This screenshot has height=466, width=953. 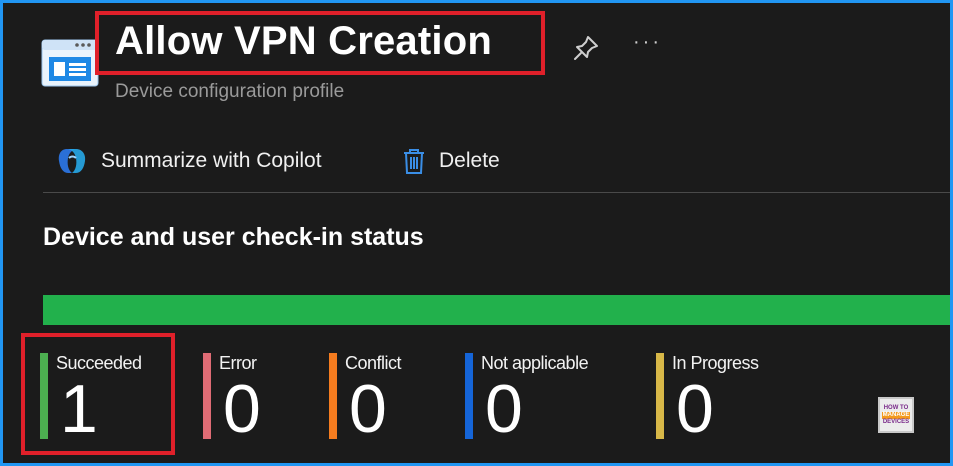 What do you see at coordinates (333, 396) in the screenshot?
I see `conflict-color-bar` at bounding box center [333, 396].